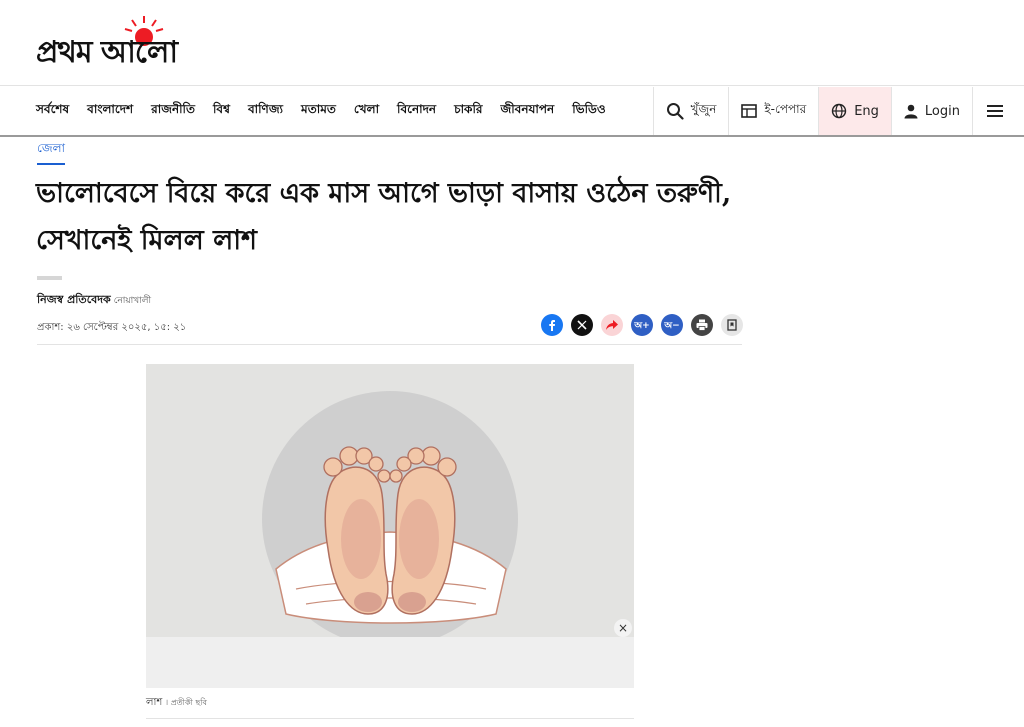 The height and width of the screenshot is (727, 1024). I want to click on globe-icon, so click(839, 111).